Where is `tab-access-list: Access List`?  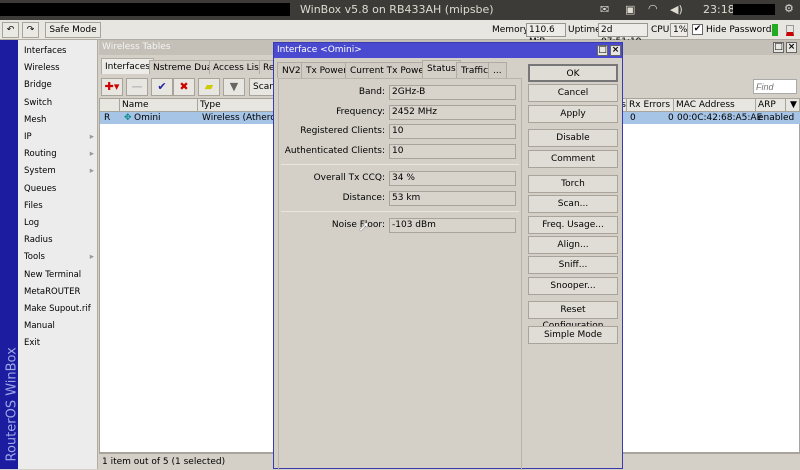 tab-access-list: Access List is located at coordinates (238, 67).